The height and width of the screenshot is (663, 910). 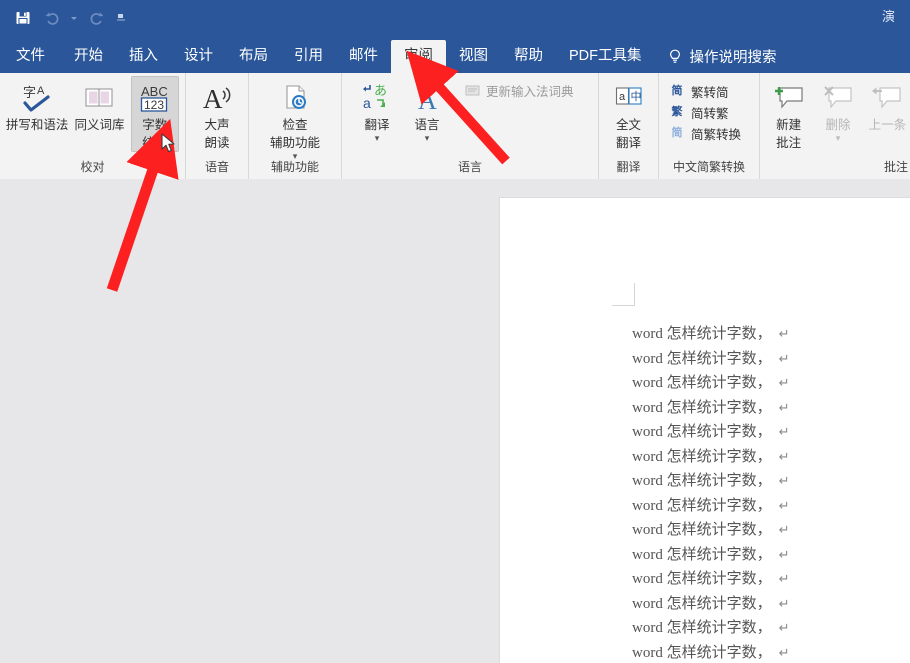 I want to click on book-icon, so click(x=99, y=98).